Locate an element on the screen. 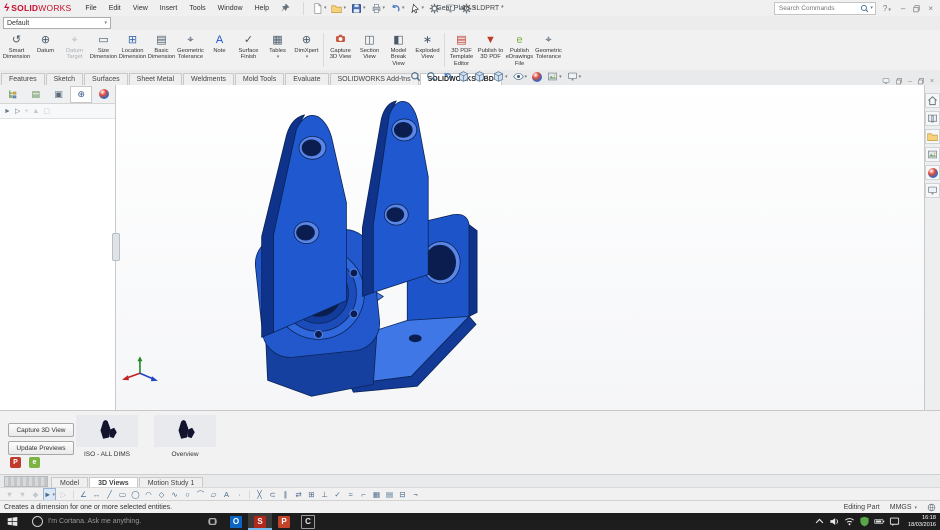  antivirus-icon is located at coordinates (864, 521).